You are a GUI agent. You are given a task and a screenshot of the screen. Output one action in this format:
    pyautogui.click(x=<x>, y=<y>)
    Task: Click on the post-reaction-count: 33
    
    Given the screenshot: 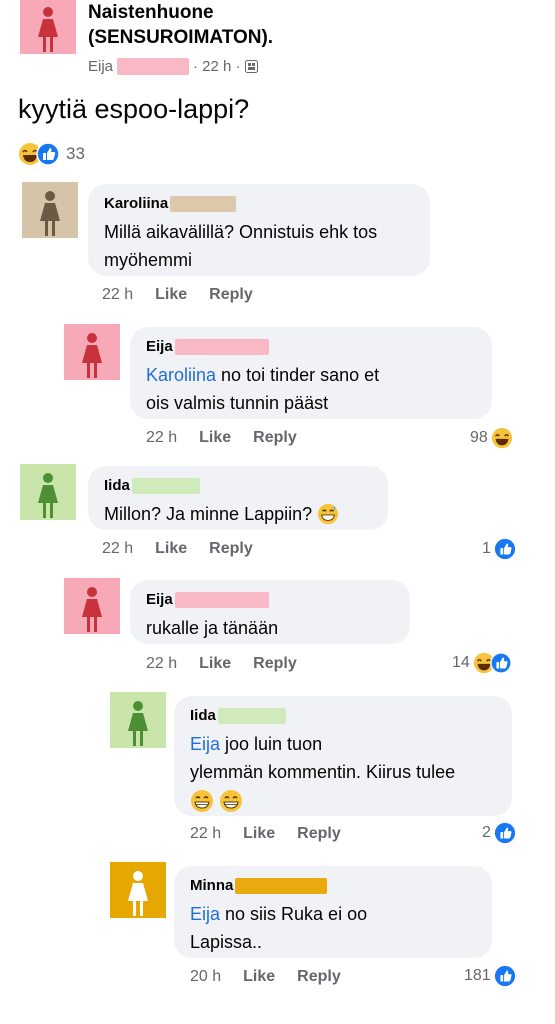 What is the action you would take?
    pyautogui.click(x=75, y=153)
    